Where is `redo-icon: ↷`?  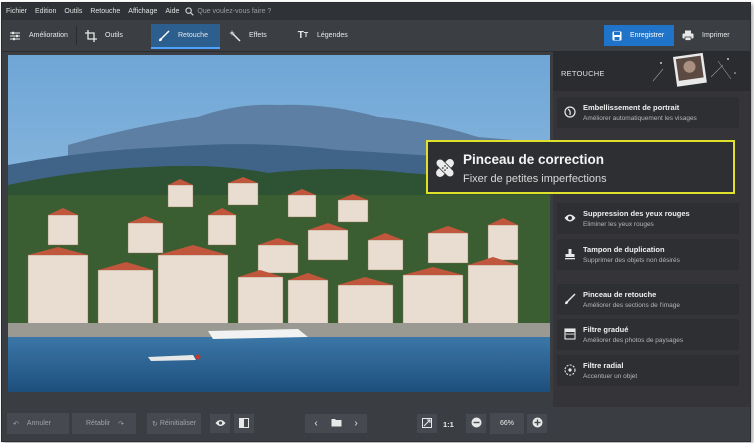
redo-icon: ↷ is located at coordinates (121, 424).